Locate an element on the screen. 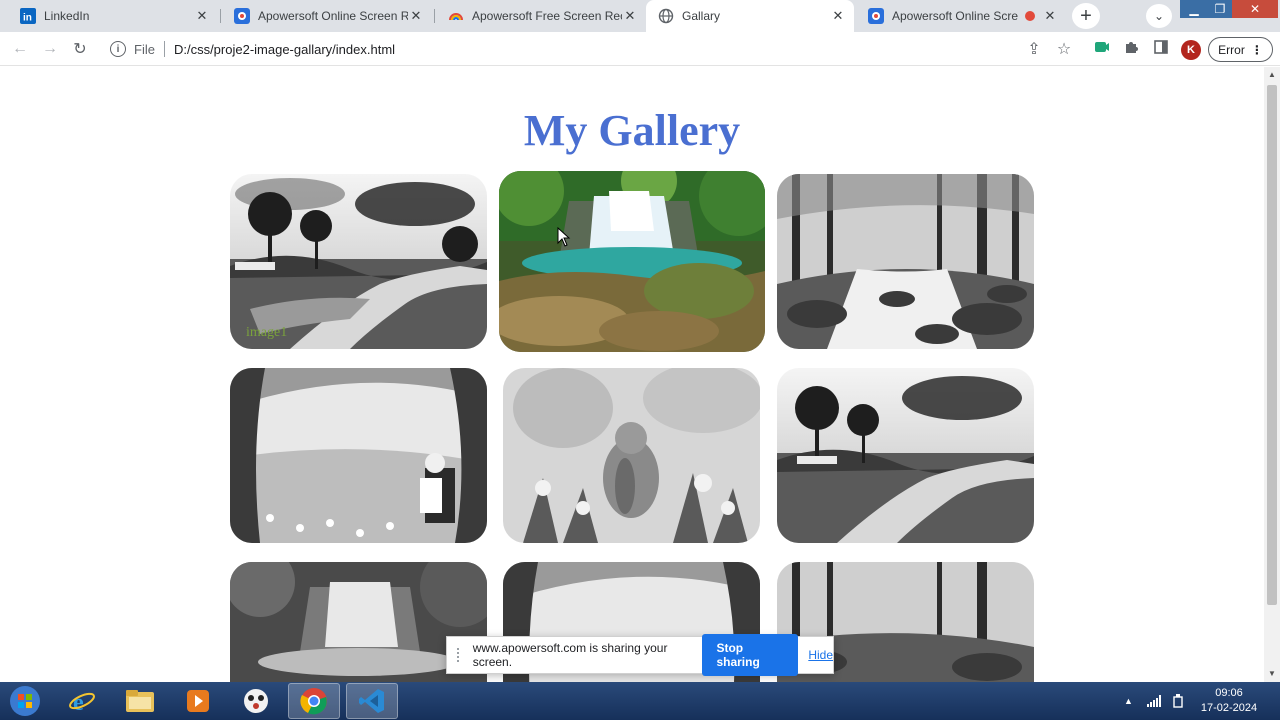  scrollbar-thumb is located at coordinates (1272, 345).